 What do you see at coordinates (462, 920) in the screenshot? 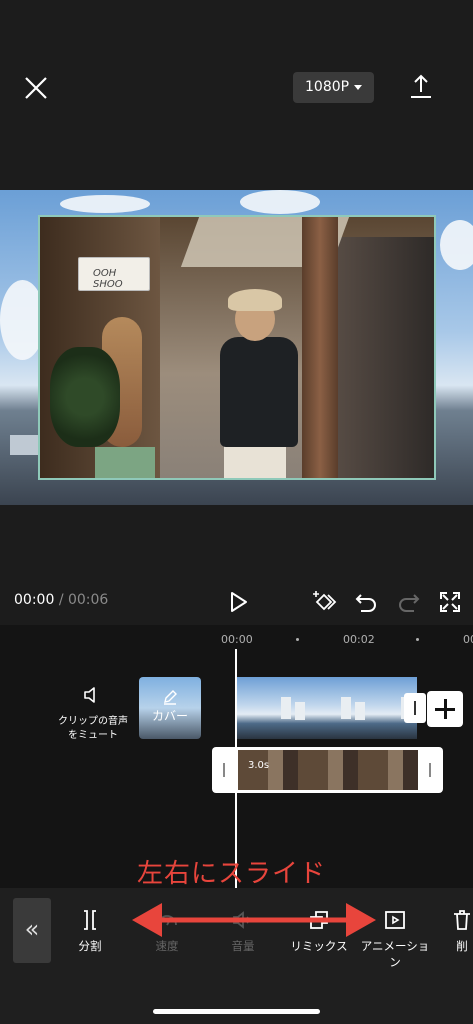
I see `delete-icon` at bounding box center [462, 920].